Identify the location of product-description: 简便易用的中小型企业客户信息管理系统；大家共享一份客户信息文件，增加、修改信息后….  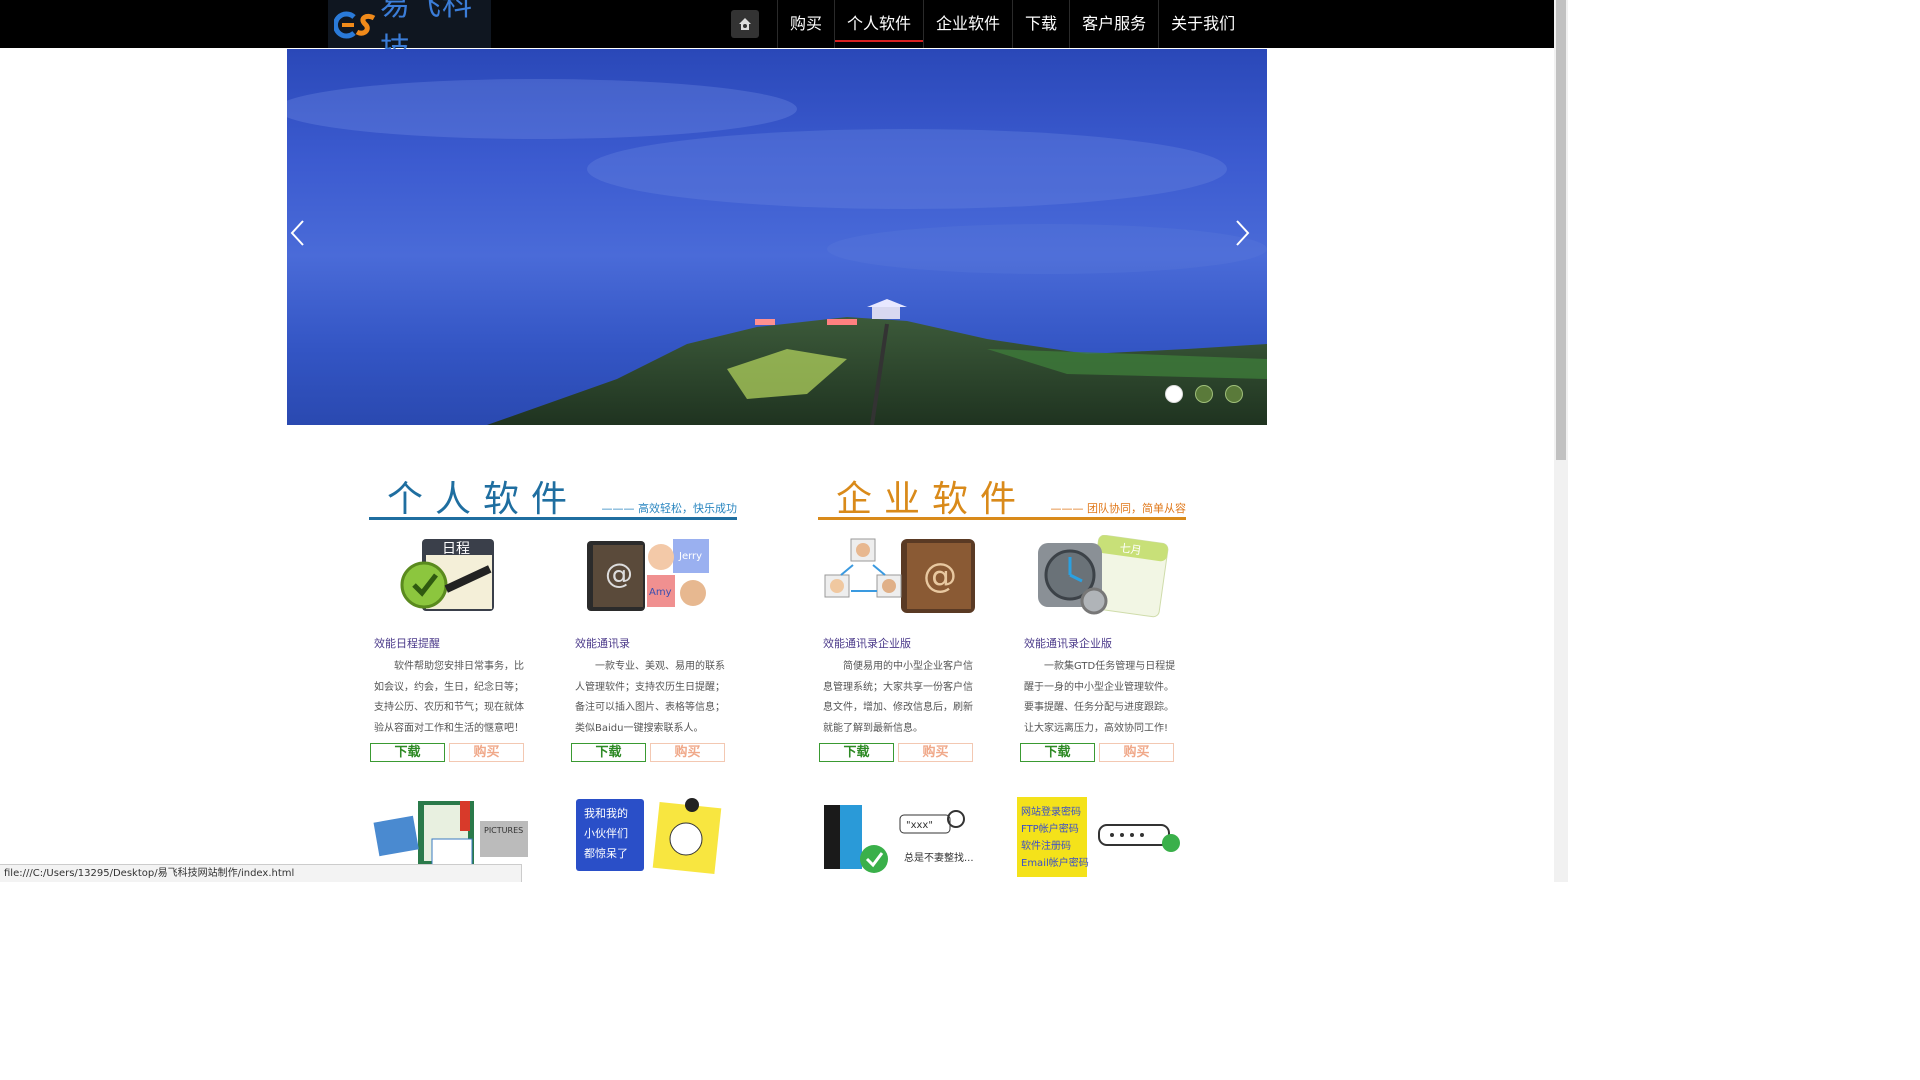
(898, 697).